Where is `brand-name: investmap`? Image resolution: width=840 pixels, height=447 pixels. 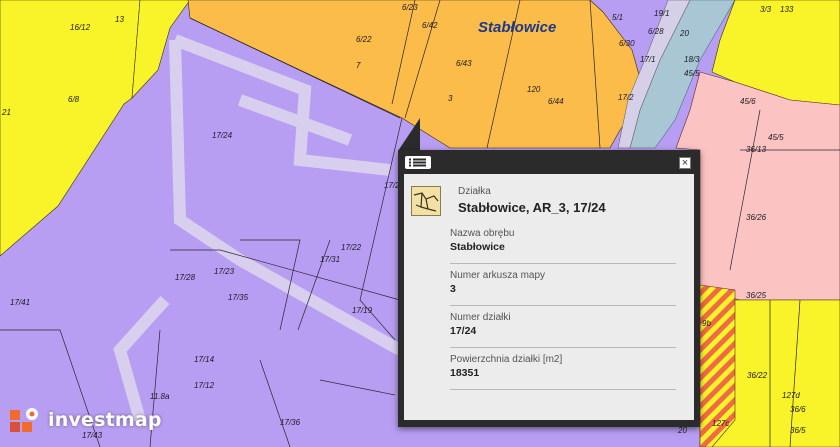 brand-name: investmap is located at coordinates (105, 420).